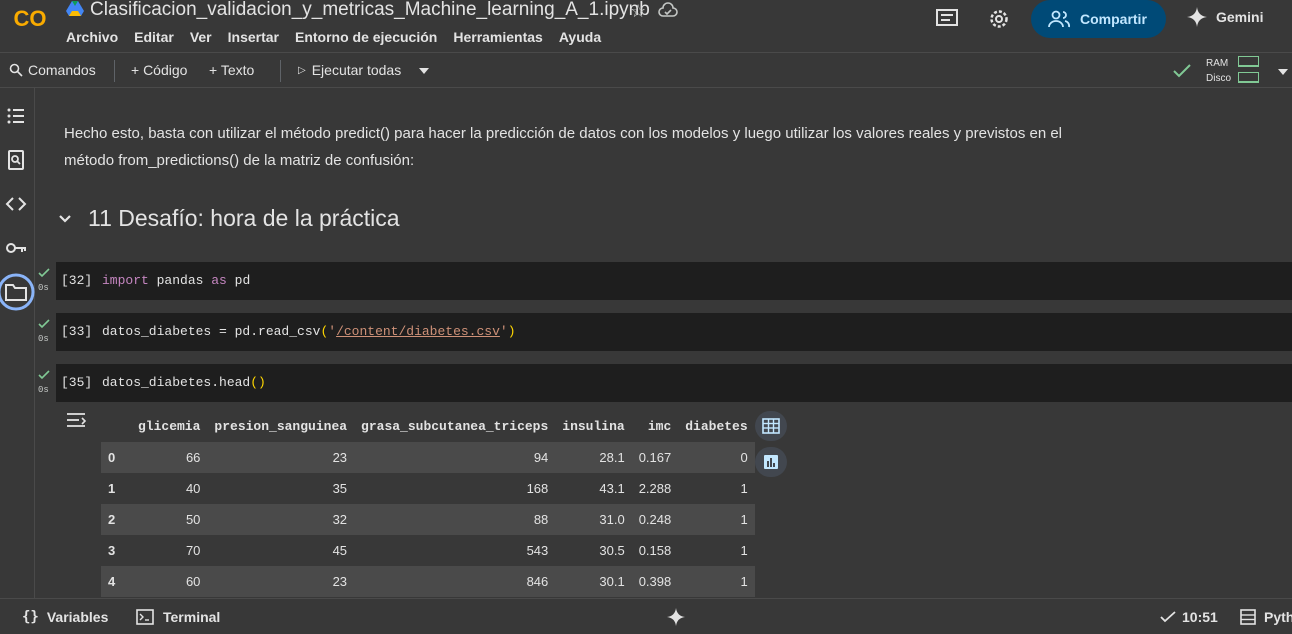  I want to click on run-all-button: ▷ Ejecutar todas, so click(349, 70).